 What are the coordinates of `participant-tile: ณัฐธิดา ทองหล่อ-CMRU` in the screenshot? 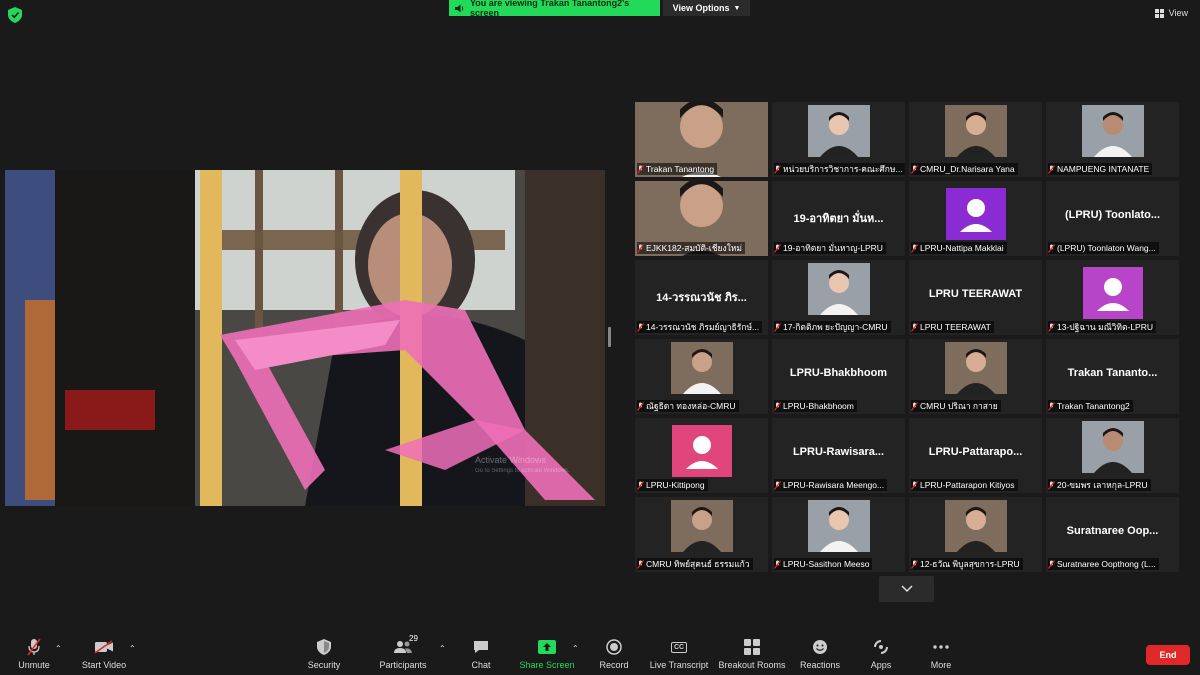 It's located at (701, 376).